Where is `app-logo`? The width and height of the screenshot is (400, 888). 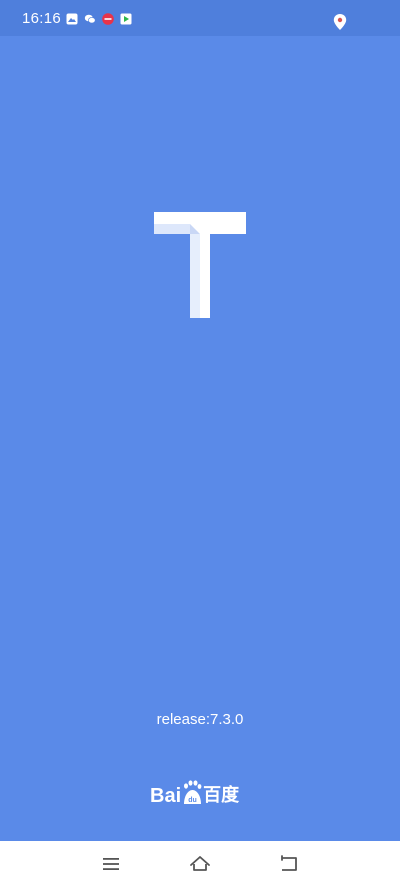
app-logo is located at coordinates (200, 265).